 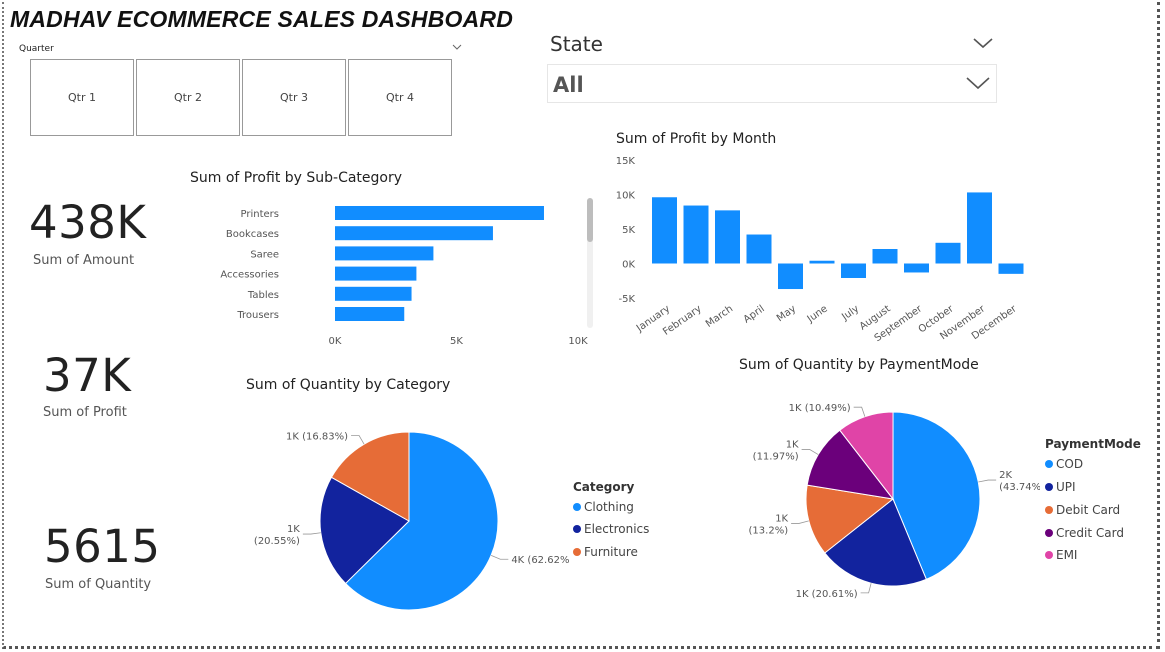 I want to click on y-tick-label: 10K, so click(x=626, y=196).